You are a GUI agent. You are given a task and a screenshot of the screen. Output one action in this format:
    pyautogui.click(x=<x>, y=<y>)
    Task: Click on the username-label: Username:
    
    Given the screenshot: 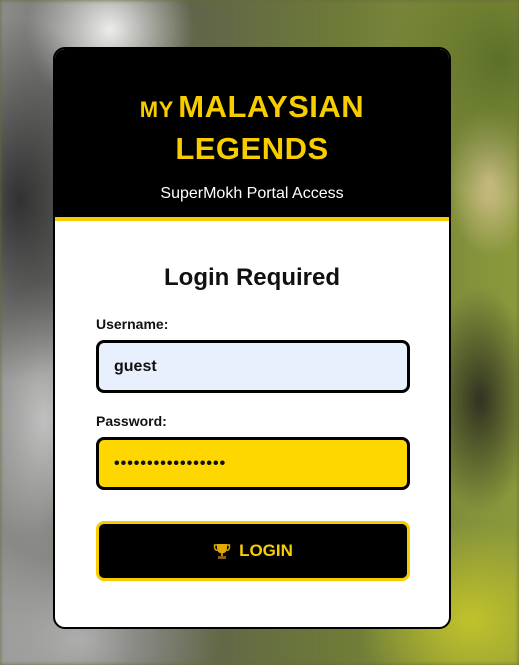 What is the action you would take?
    pyautogui.click(x=132, y=324)
    